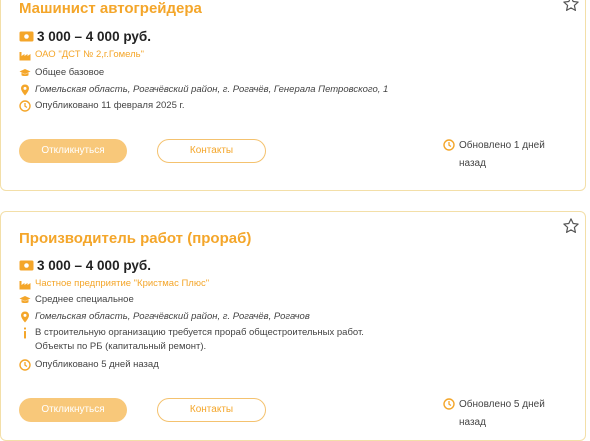 The image size is (590, 441). I want to click on company-row: ОАО "ДСТ № 2,г.Гомель", so click(197, 55).